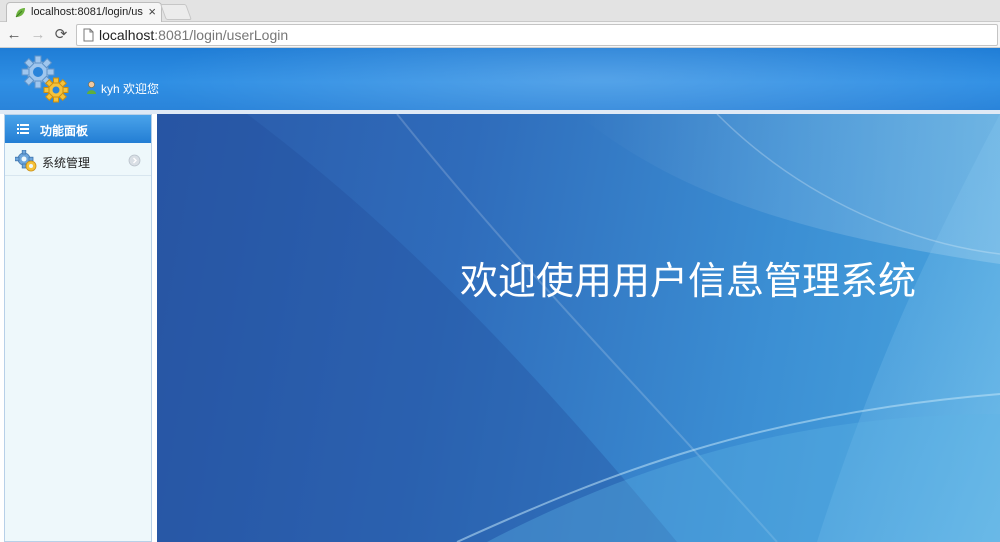 The width and height of the screenshot is (1000, 542). I want to click on tab-title: localhost:8081/login/us, so click(87, 12).